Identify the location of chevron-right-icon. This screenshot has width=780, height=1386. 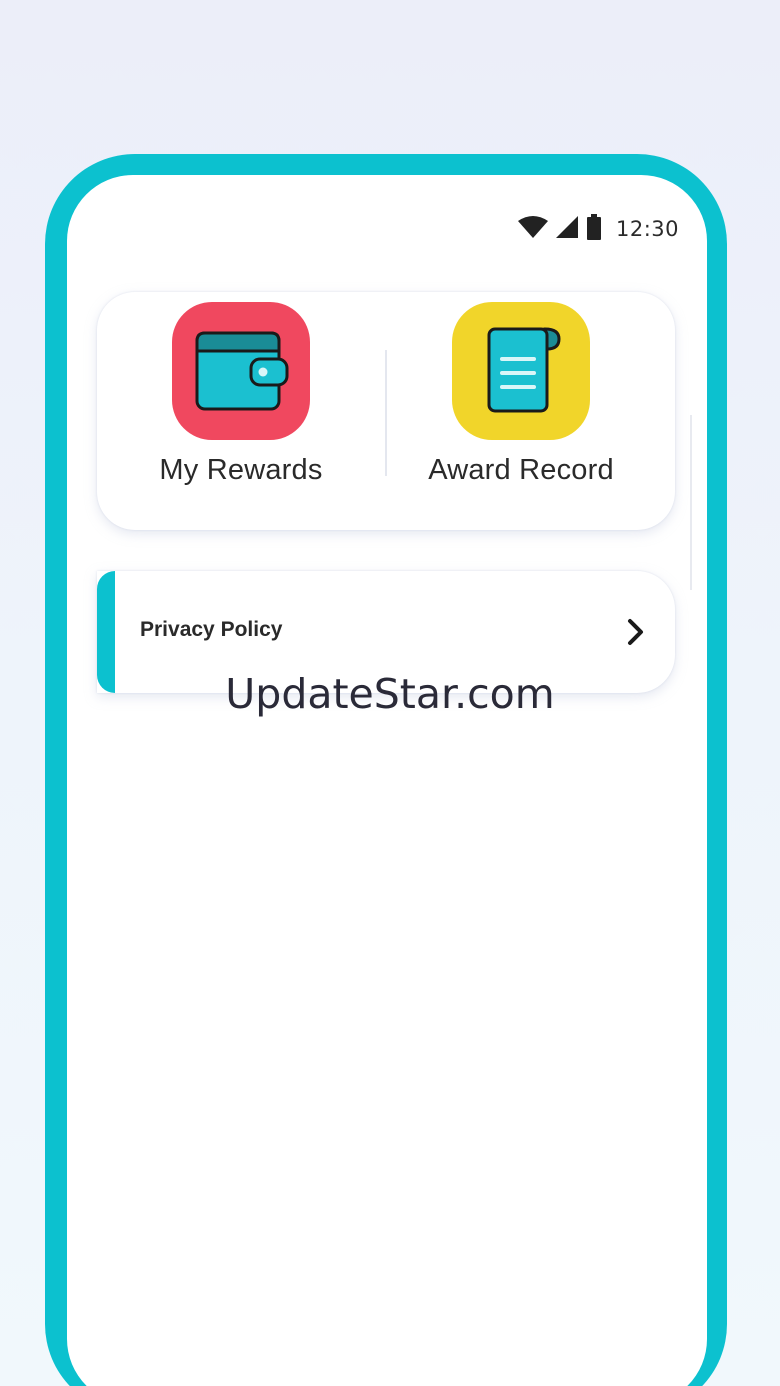
(636, 632).